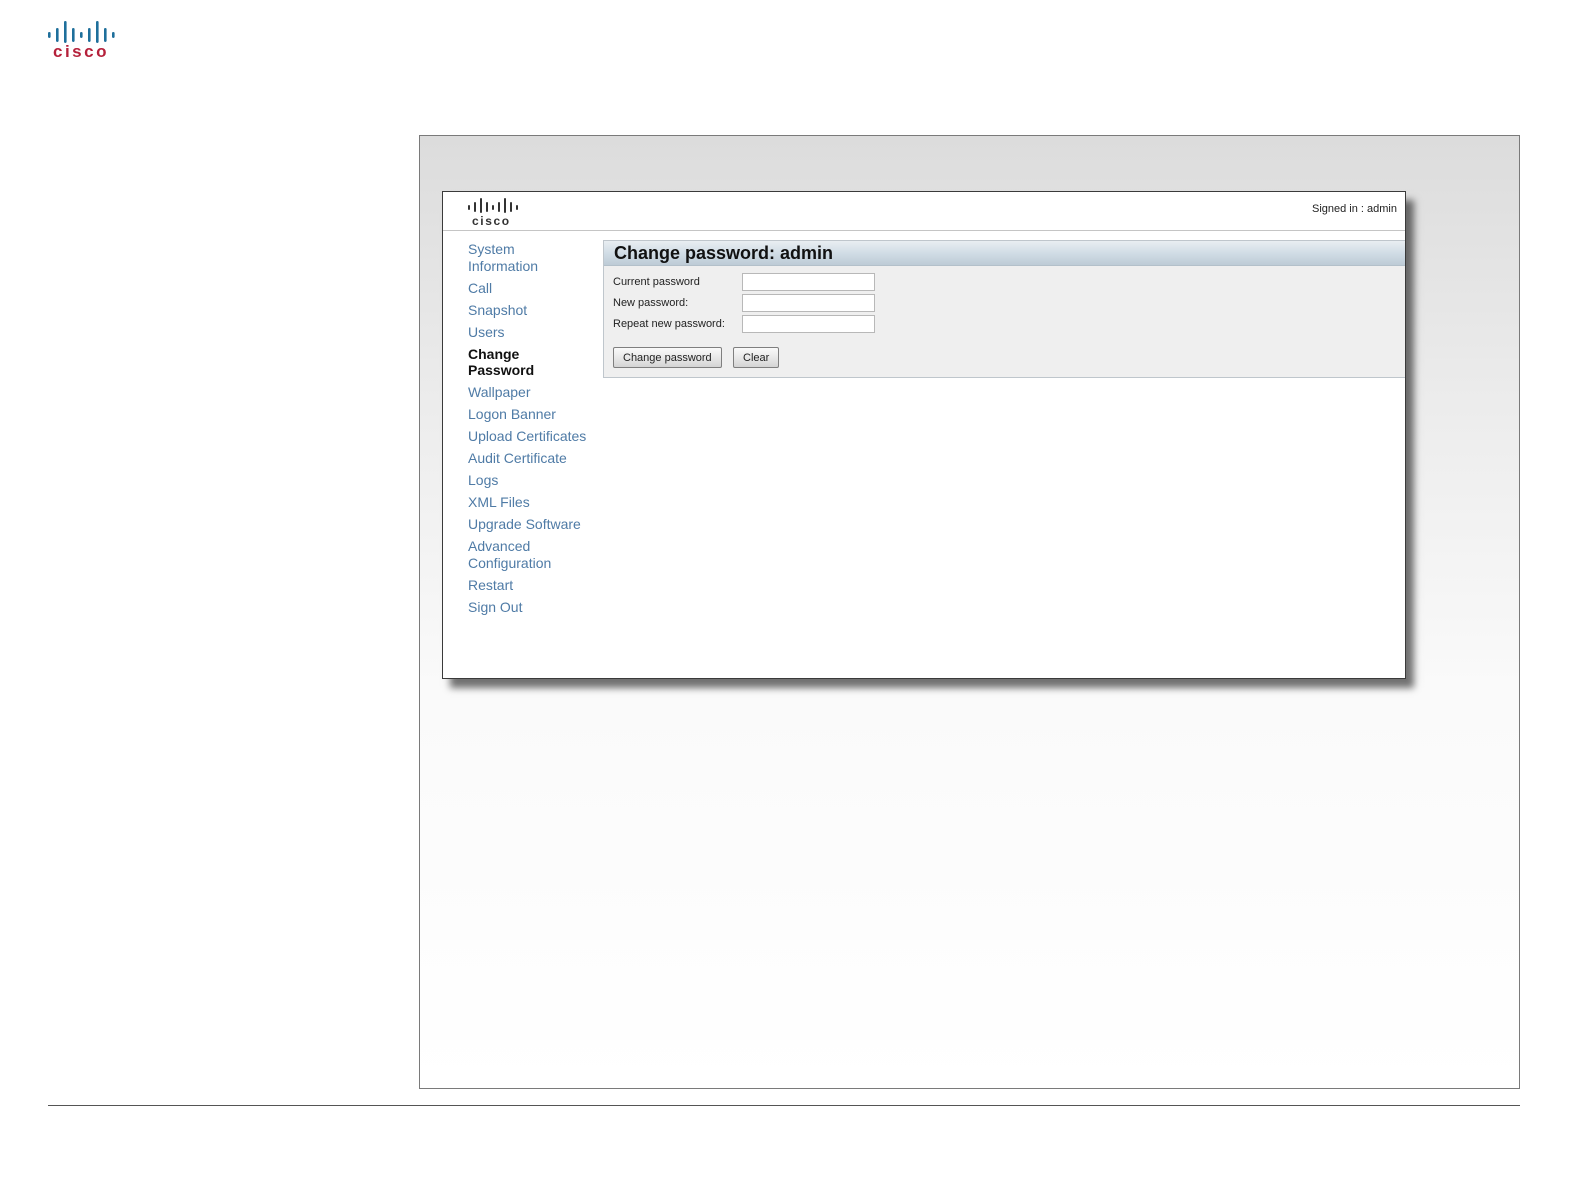  I want to click on sidebar-item-logs: Logs, so click(538, 480).